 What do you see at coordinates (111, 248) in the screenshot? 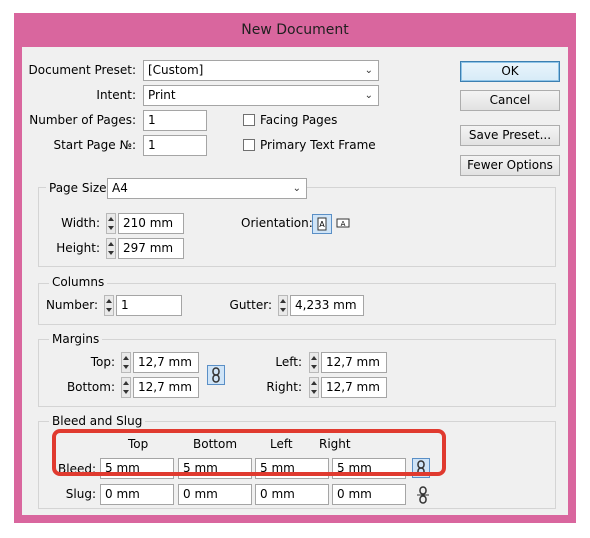
I see `height-stepper` at bounding box center [111, 248].